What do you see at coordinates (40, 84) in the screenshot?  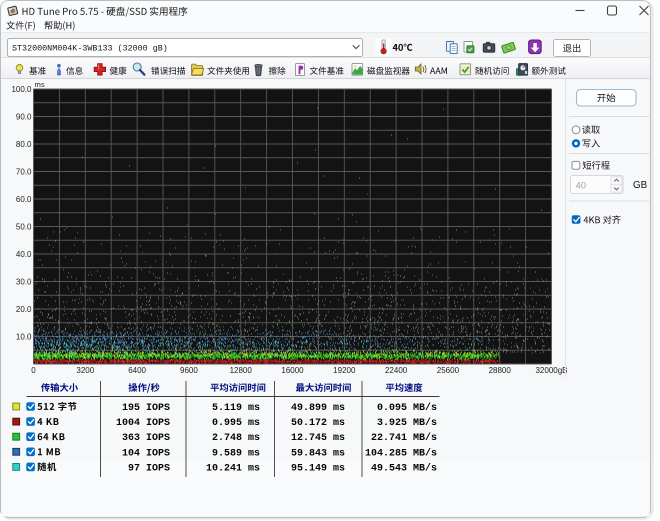 I see `svg-text: ms` at bounding box center [40, 84].